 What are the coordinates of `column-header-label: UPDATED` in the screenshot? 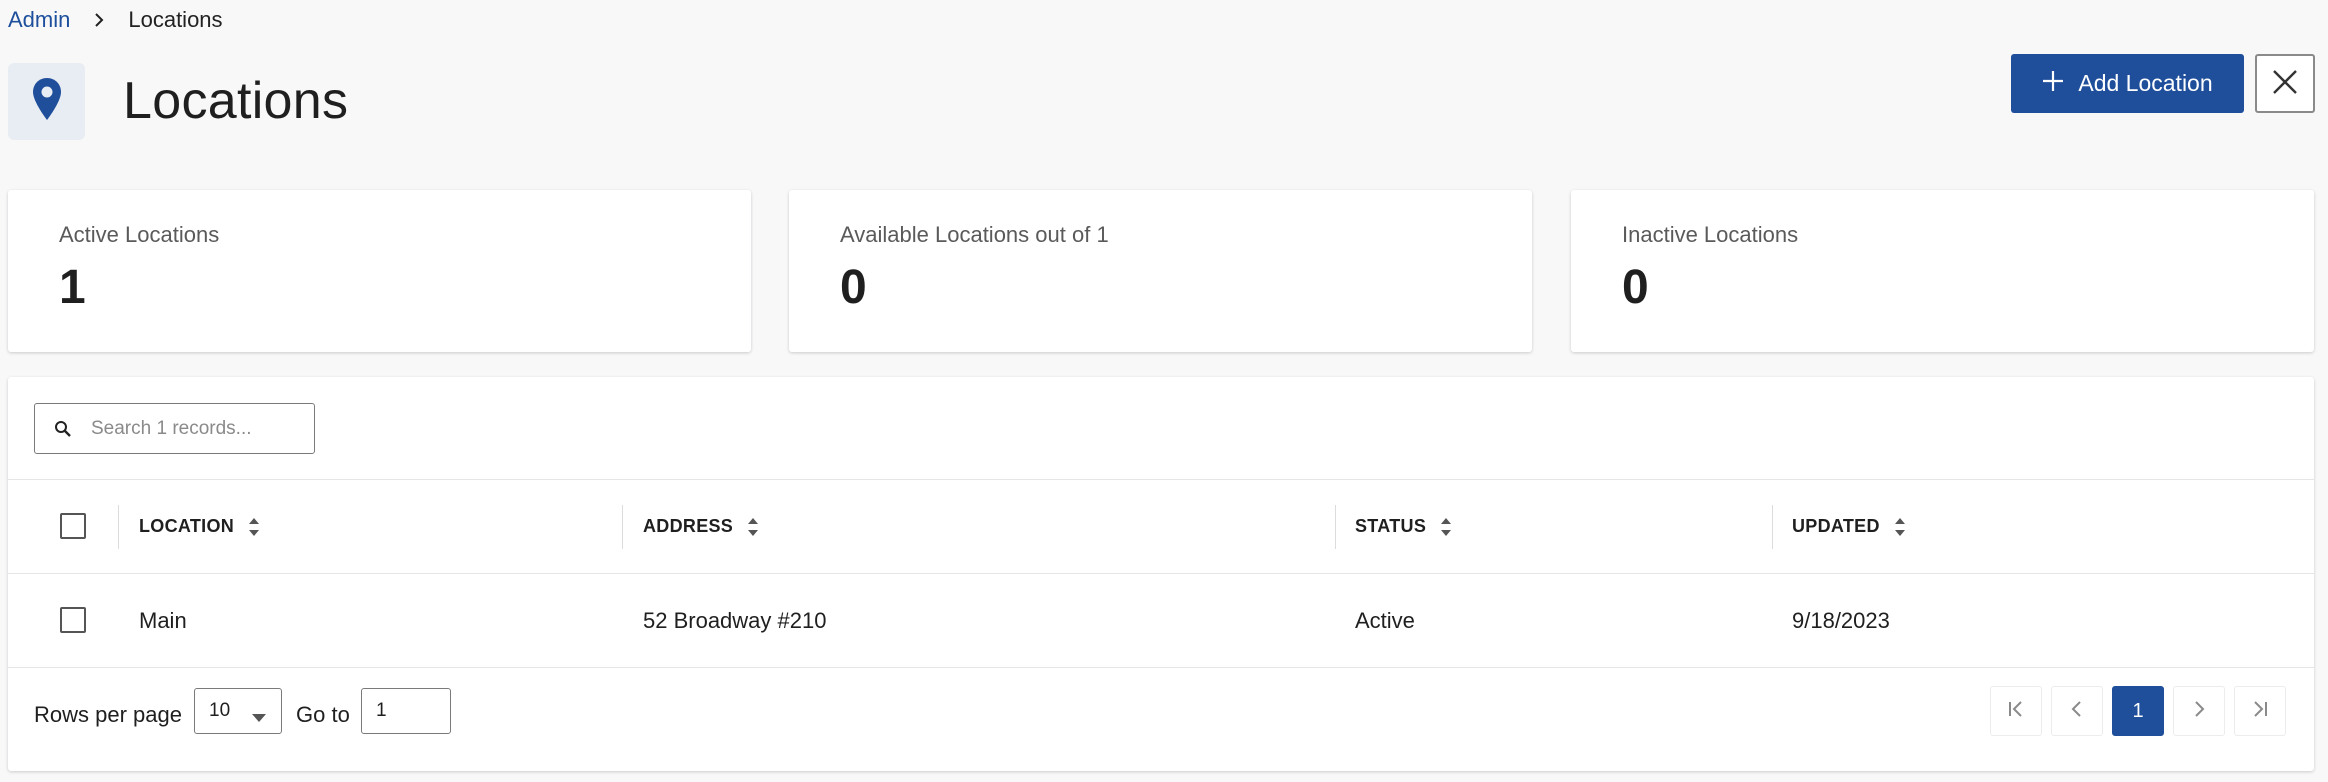 It's located at (1836, 526).